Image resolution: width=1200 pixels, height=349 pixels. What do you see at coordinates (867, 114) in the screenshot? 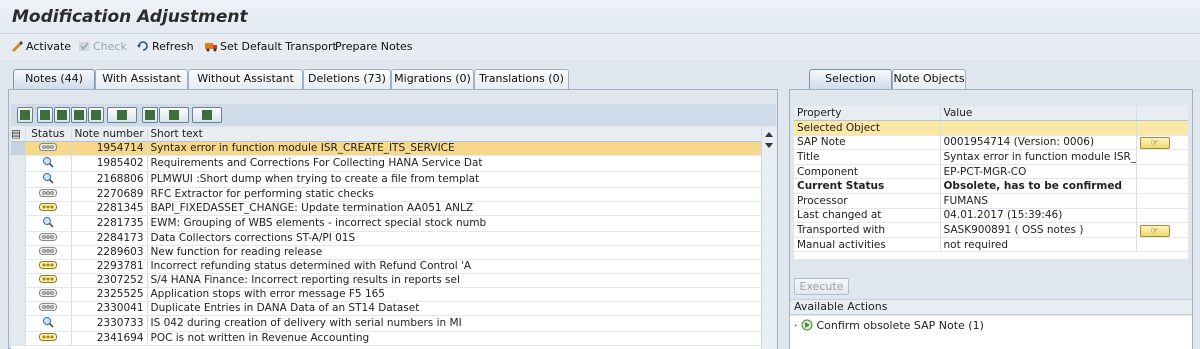
I see `column-header-property: Property` at bounding box center [867, 114].